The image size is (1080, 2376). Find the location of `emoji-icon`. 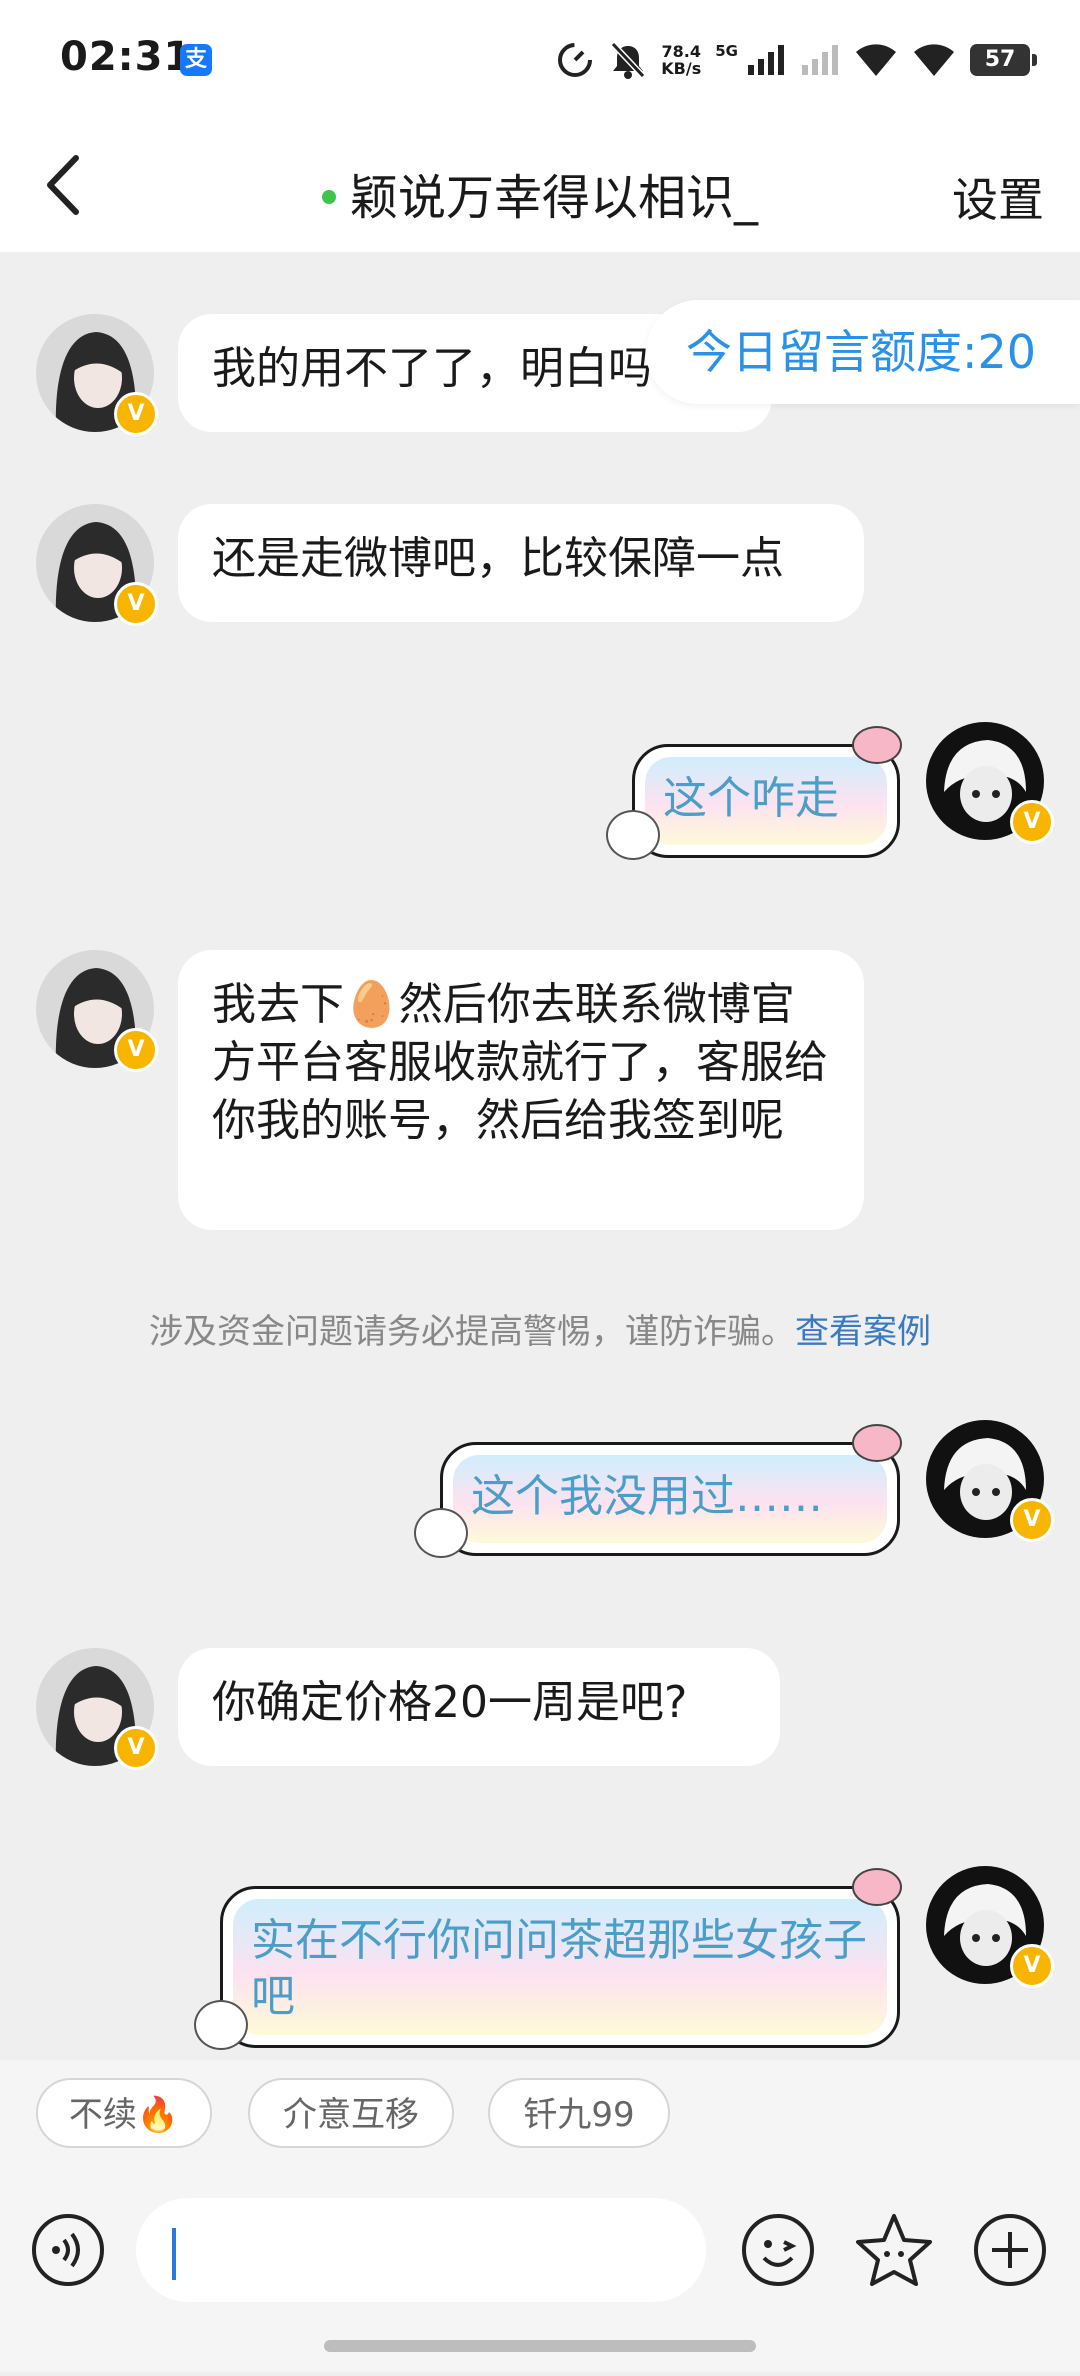

emoji-icon is located at coordinates (778, 2250).